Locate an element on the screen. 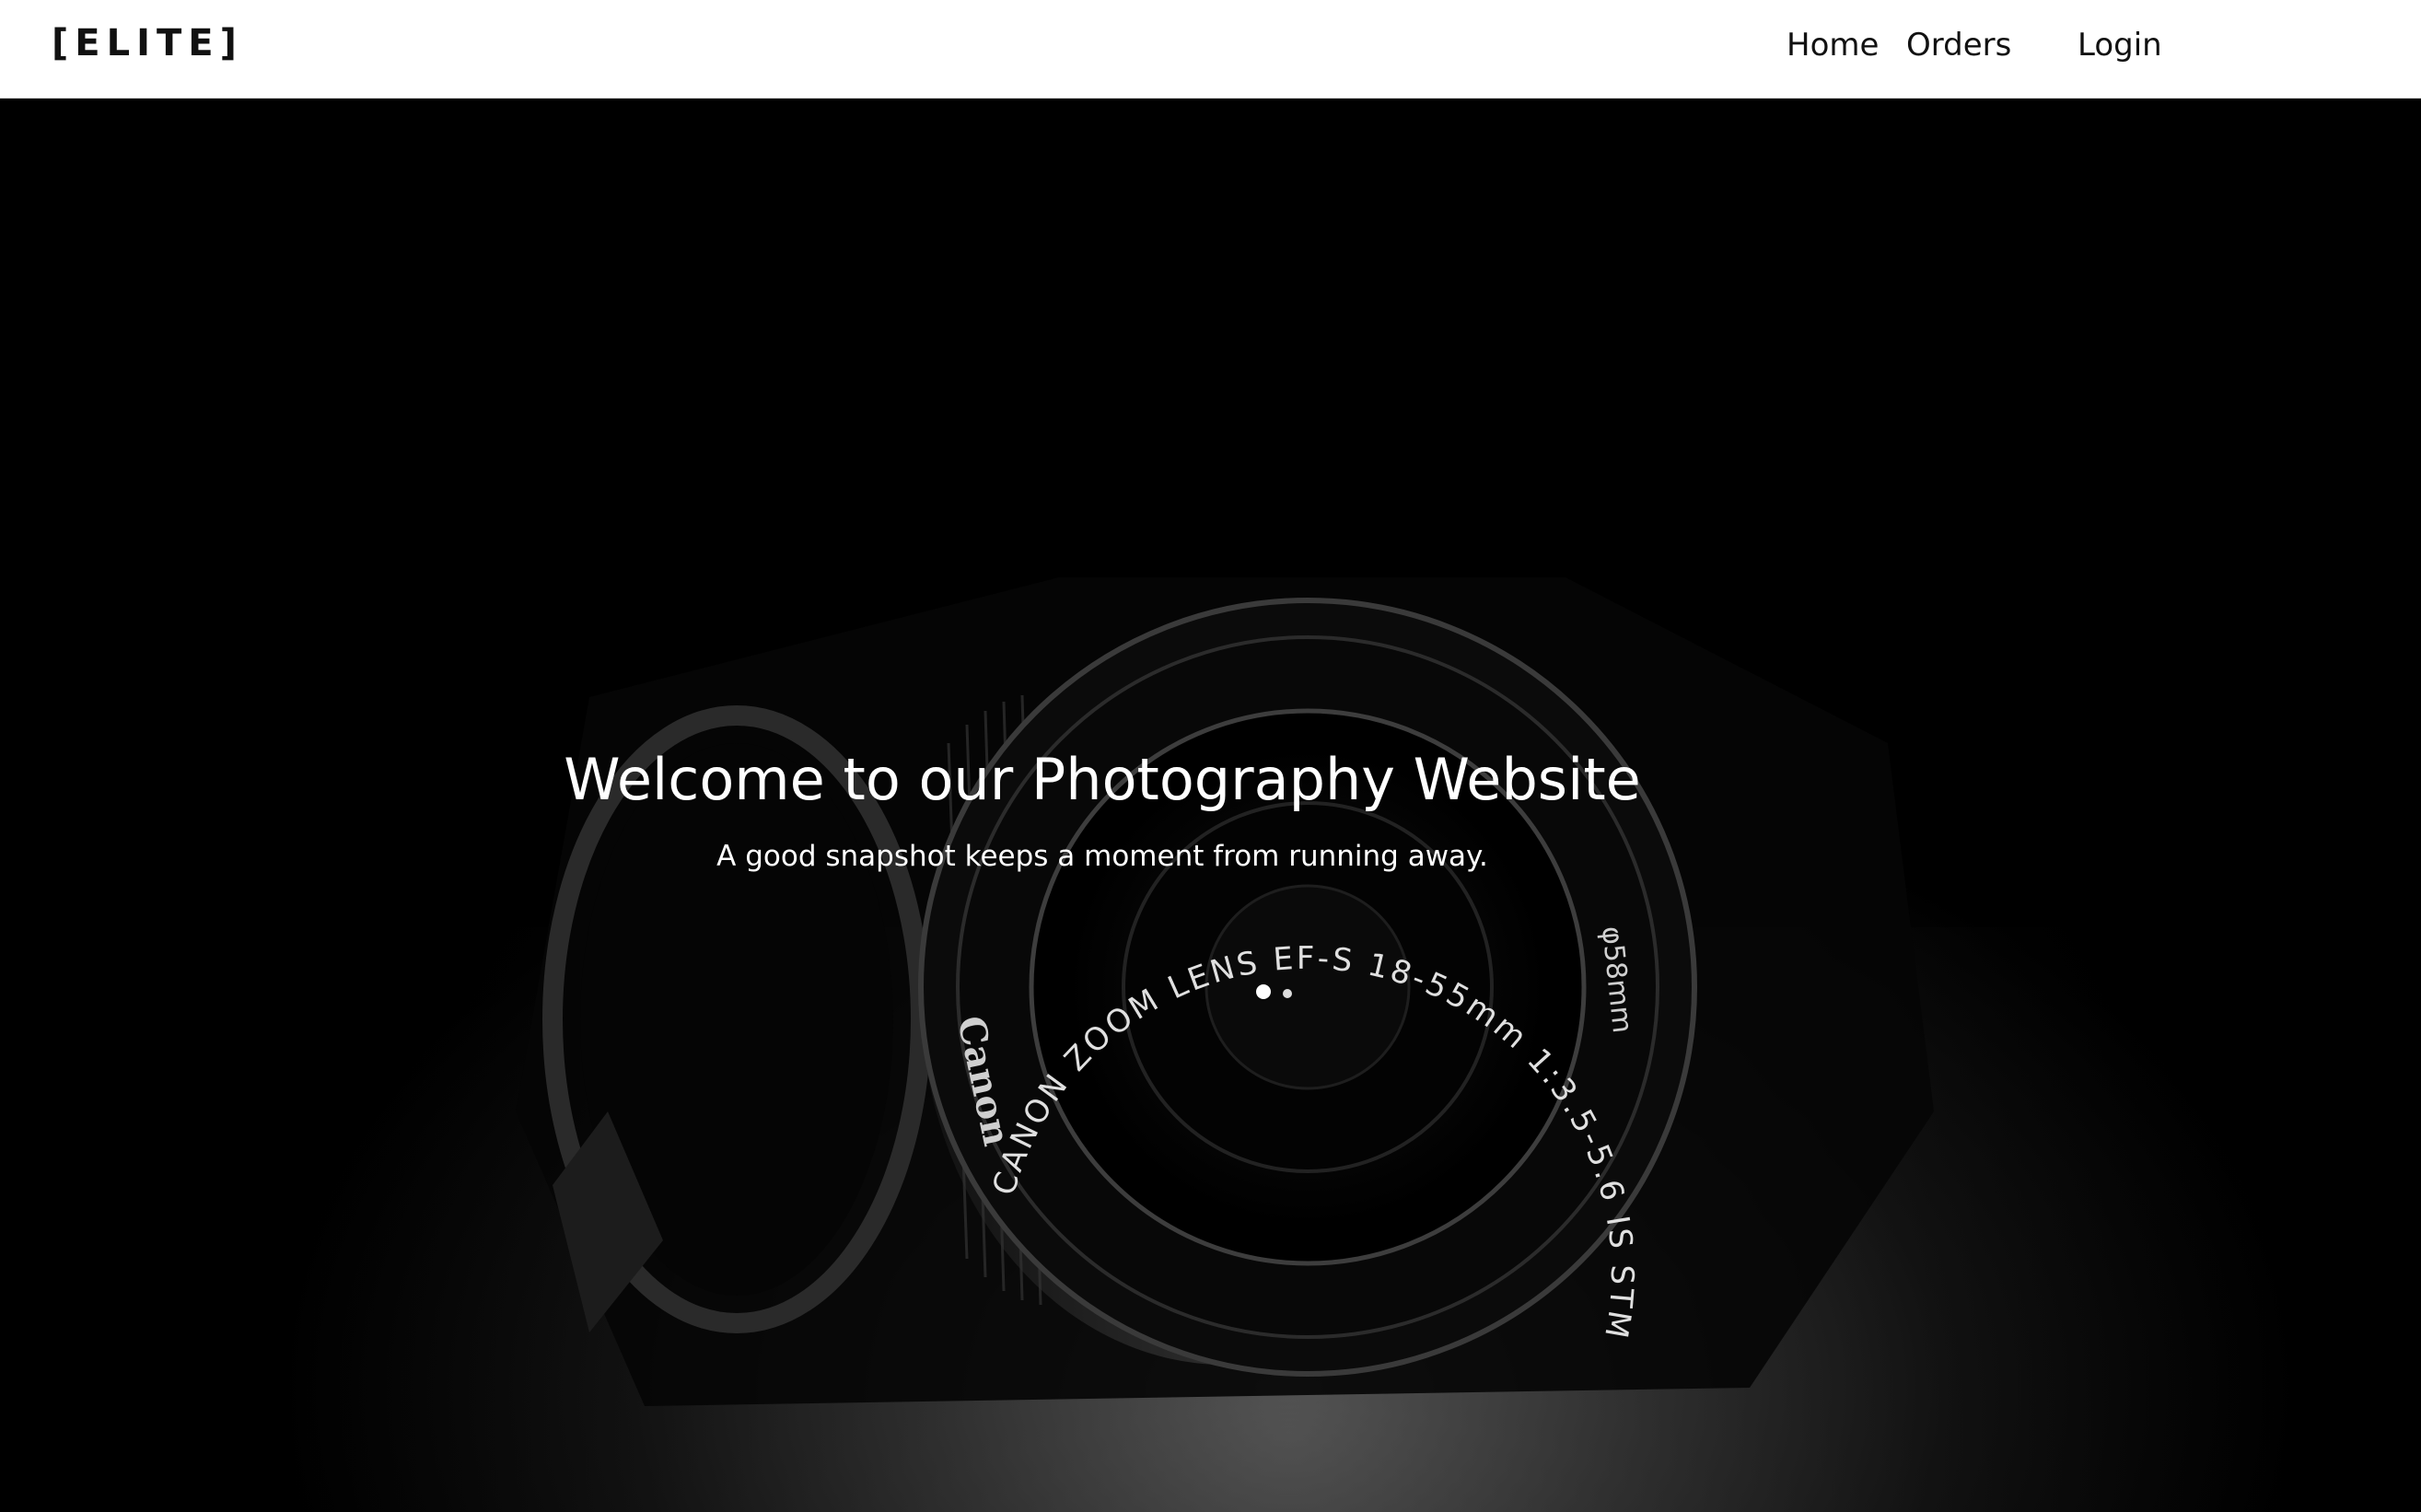 Image resolution: width=2421 pixels, height=1512 pixels. hero-title: Welcome to our Photography Website is located at coordinates (1102, 780).